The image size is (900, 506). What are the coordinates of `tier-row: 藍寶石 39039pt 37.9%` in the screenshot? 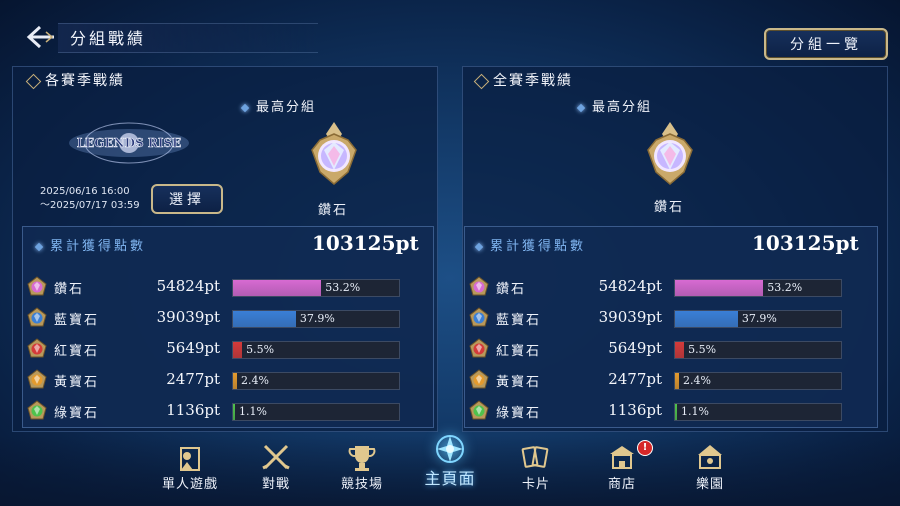 It's located at (222, 320).